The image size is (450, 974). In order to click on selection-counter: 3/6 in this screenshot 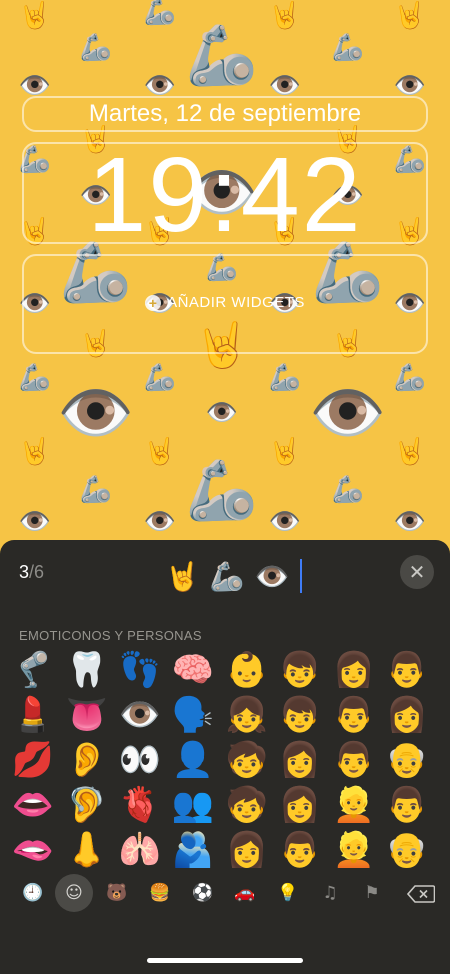, I will do `click(31, 572)`.